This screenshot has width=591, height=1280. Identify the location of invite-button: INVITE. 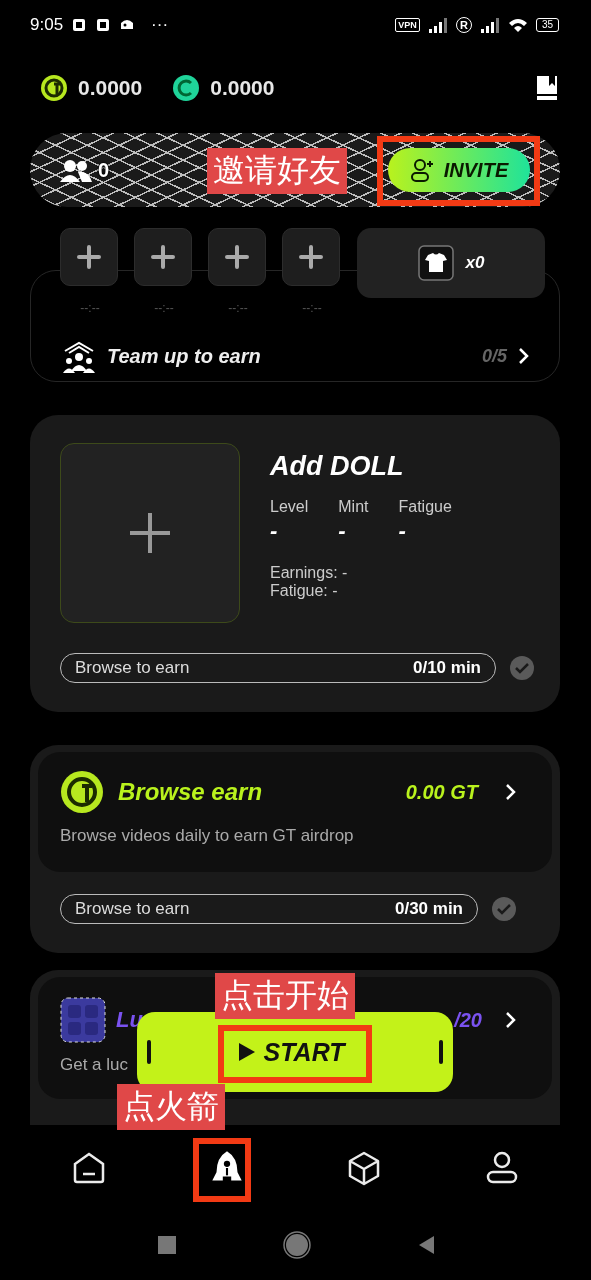
(459, 170).